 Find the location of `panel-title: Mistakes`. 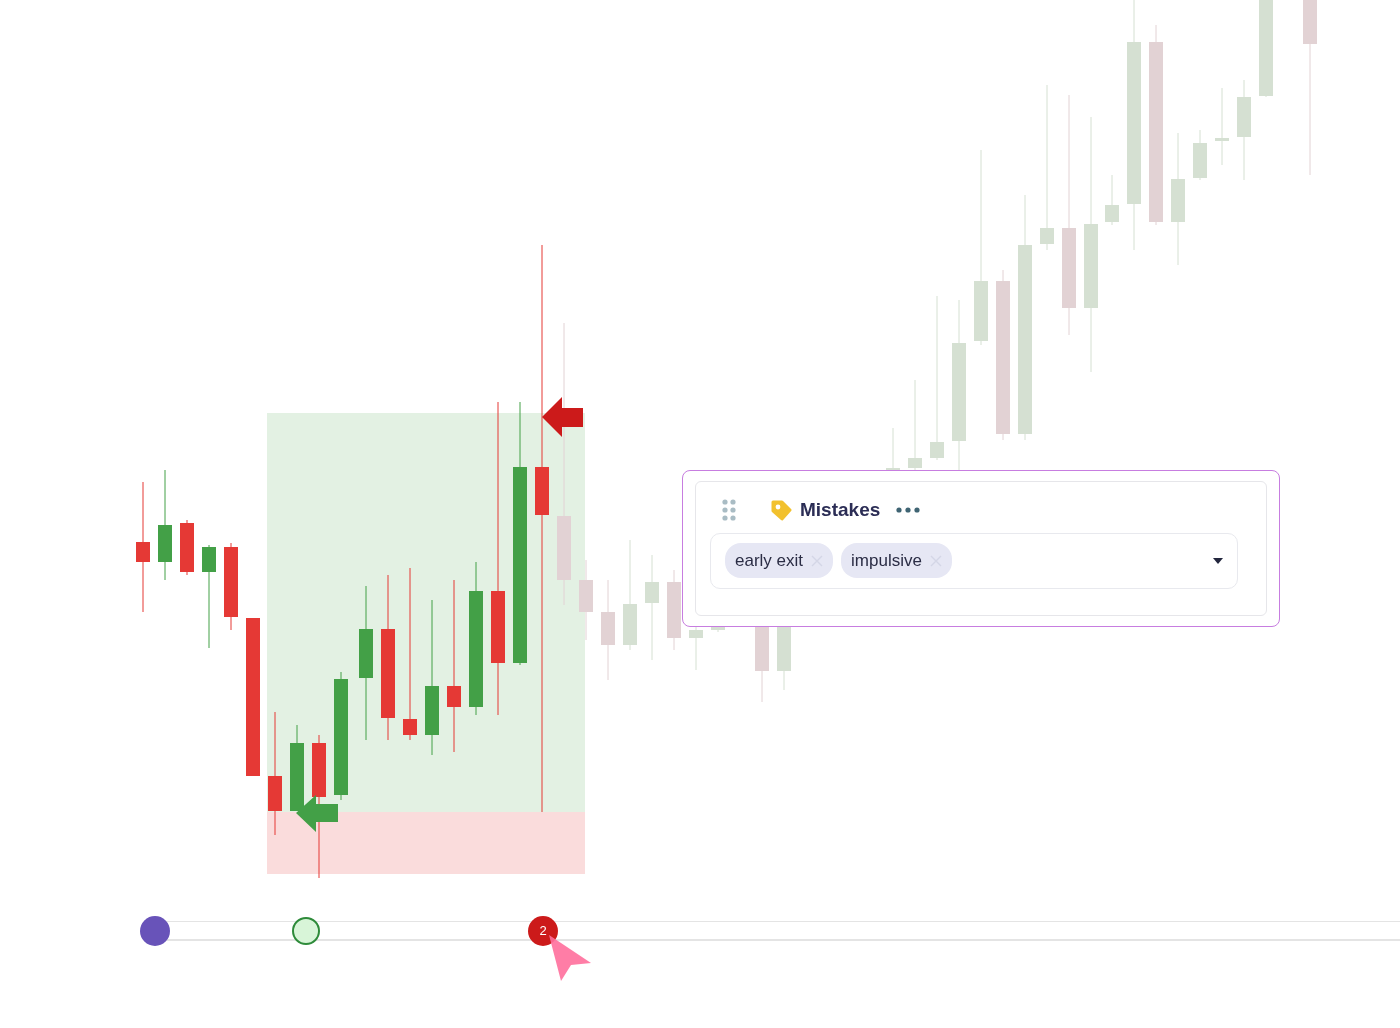

panel-title: Mistakes is located at coordinates (840, 510).